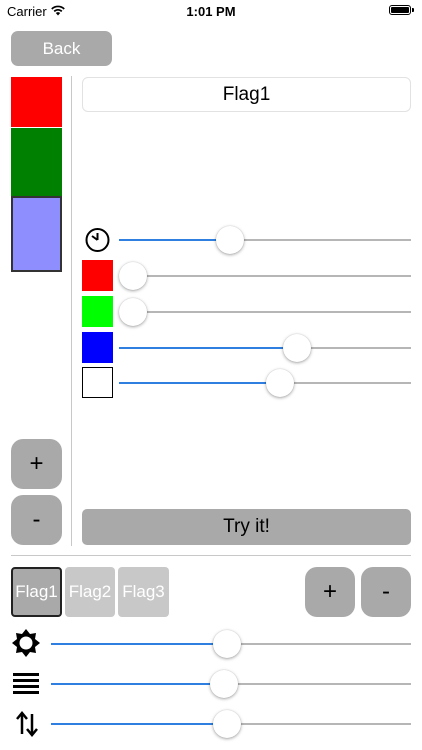 The height and width of the screenshot is (750, 422). I want to click on lines-slider-thumb, so click(223, 684).